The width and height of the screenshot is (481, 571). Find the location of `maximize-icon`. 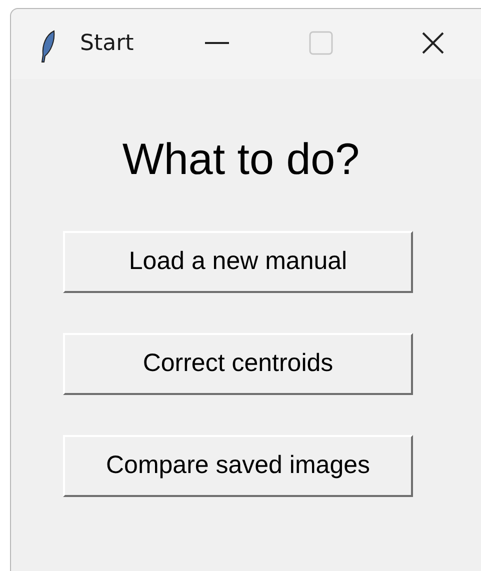

maximize-icon is located at coordinates (321, 43).